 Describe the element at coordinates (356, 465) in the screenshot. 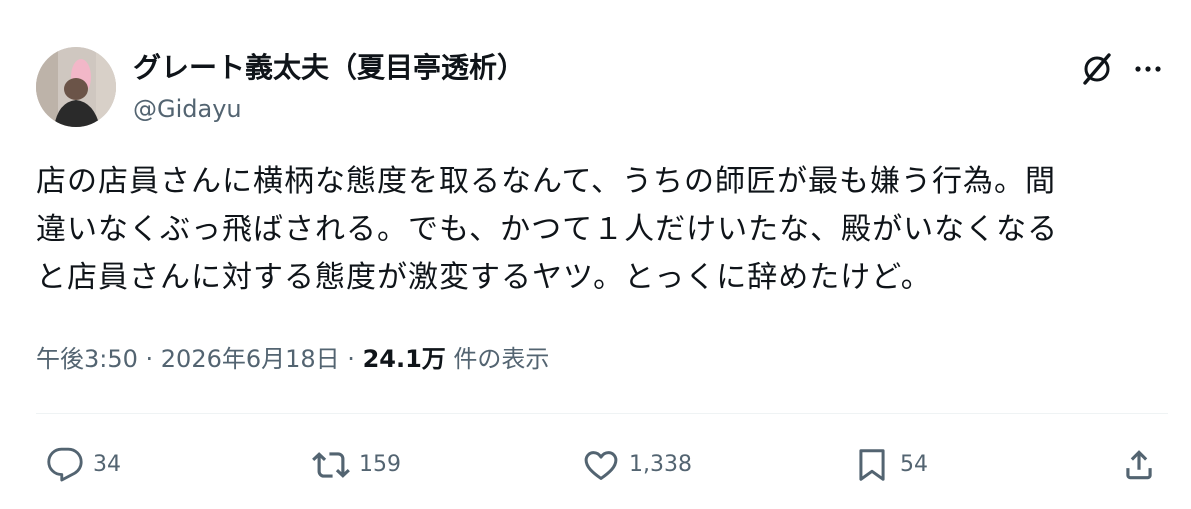

I see `retweet-button: 159` at that location.